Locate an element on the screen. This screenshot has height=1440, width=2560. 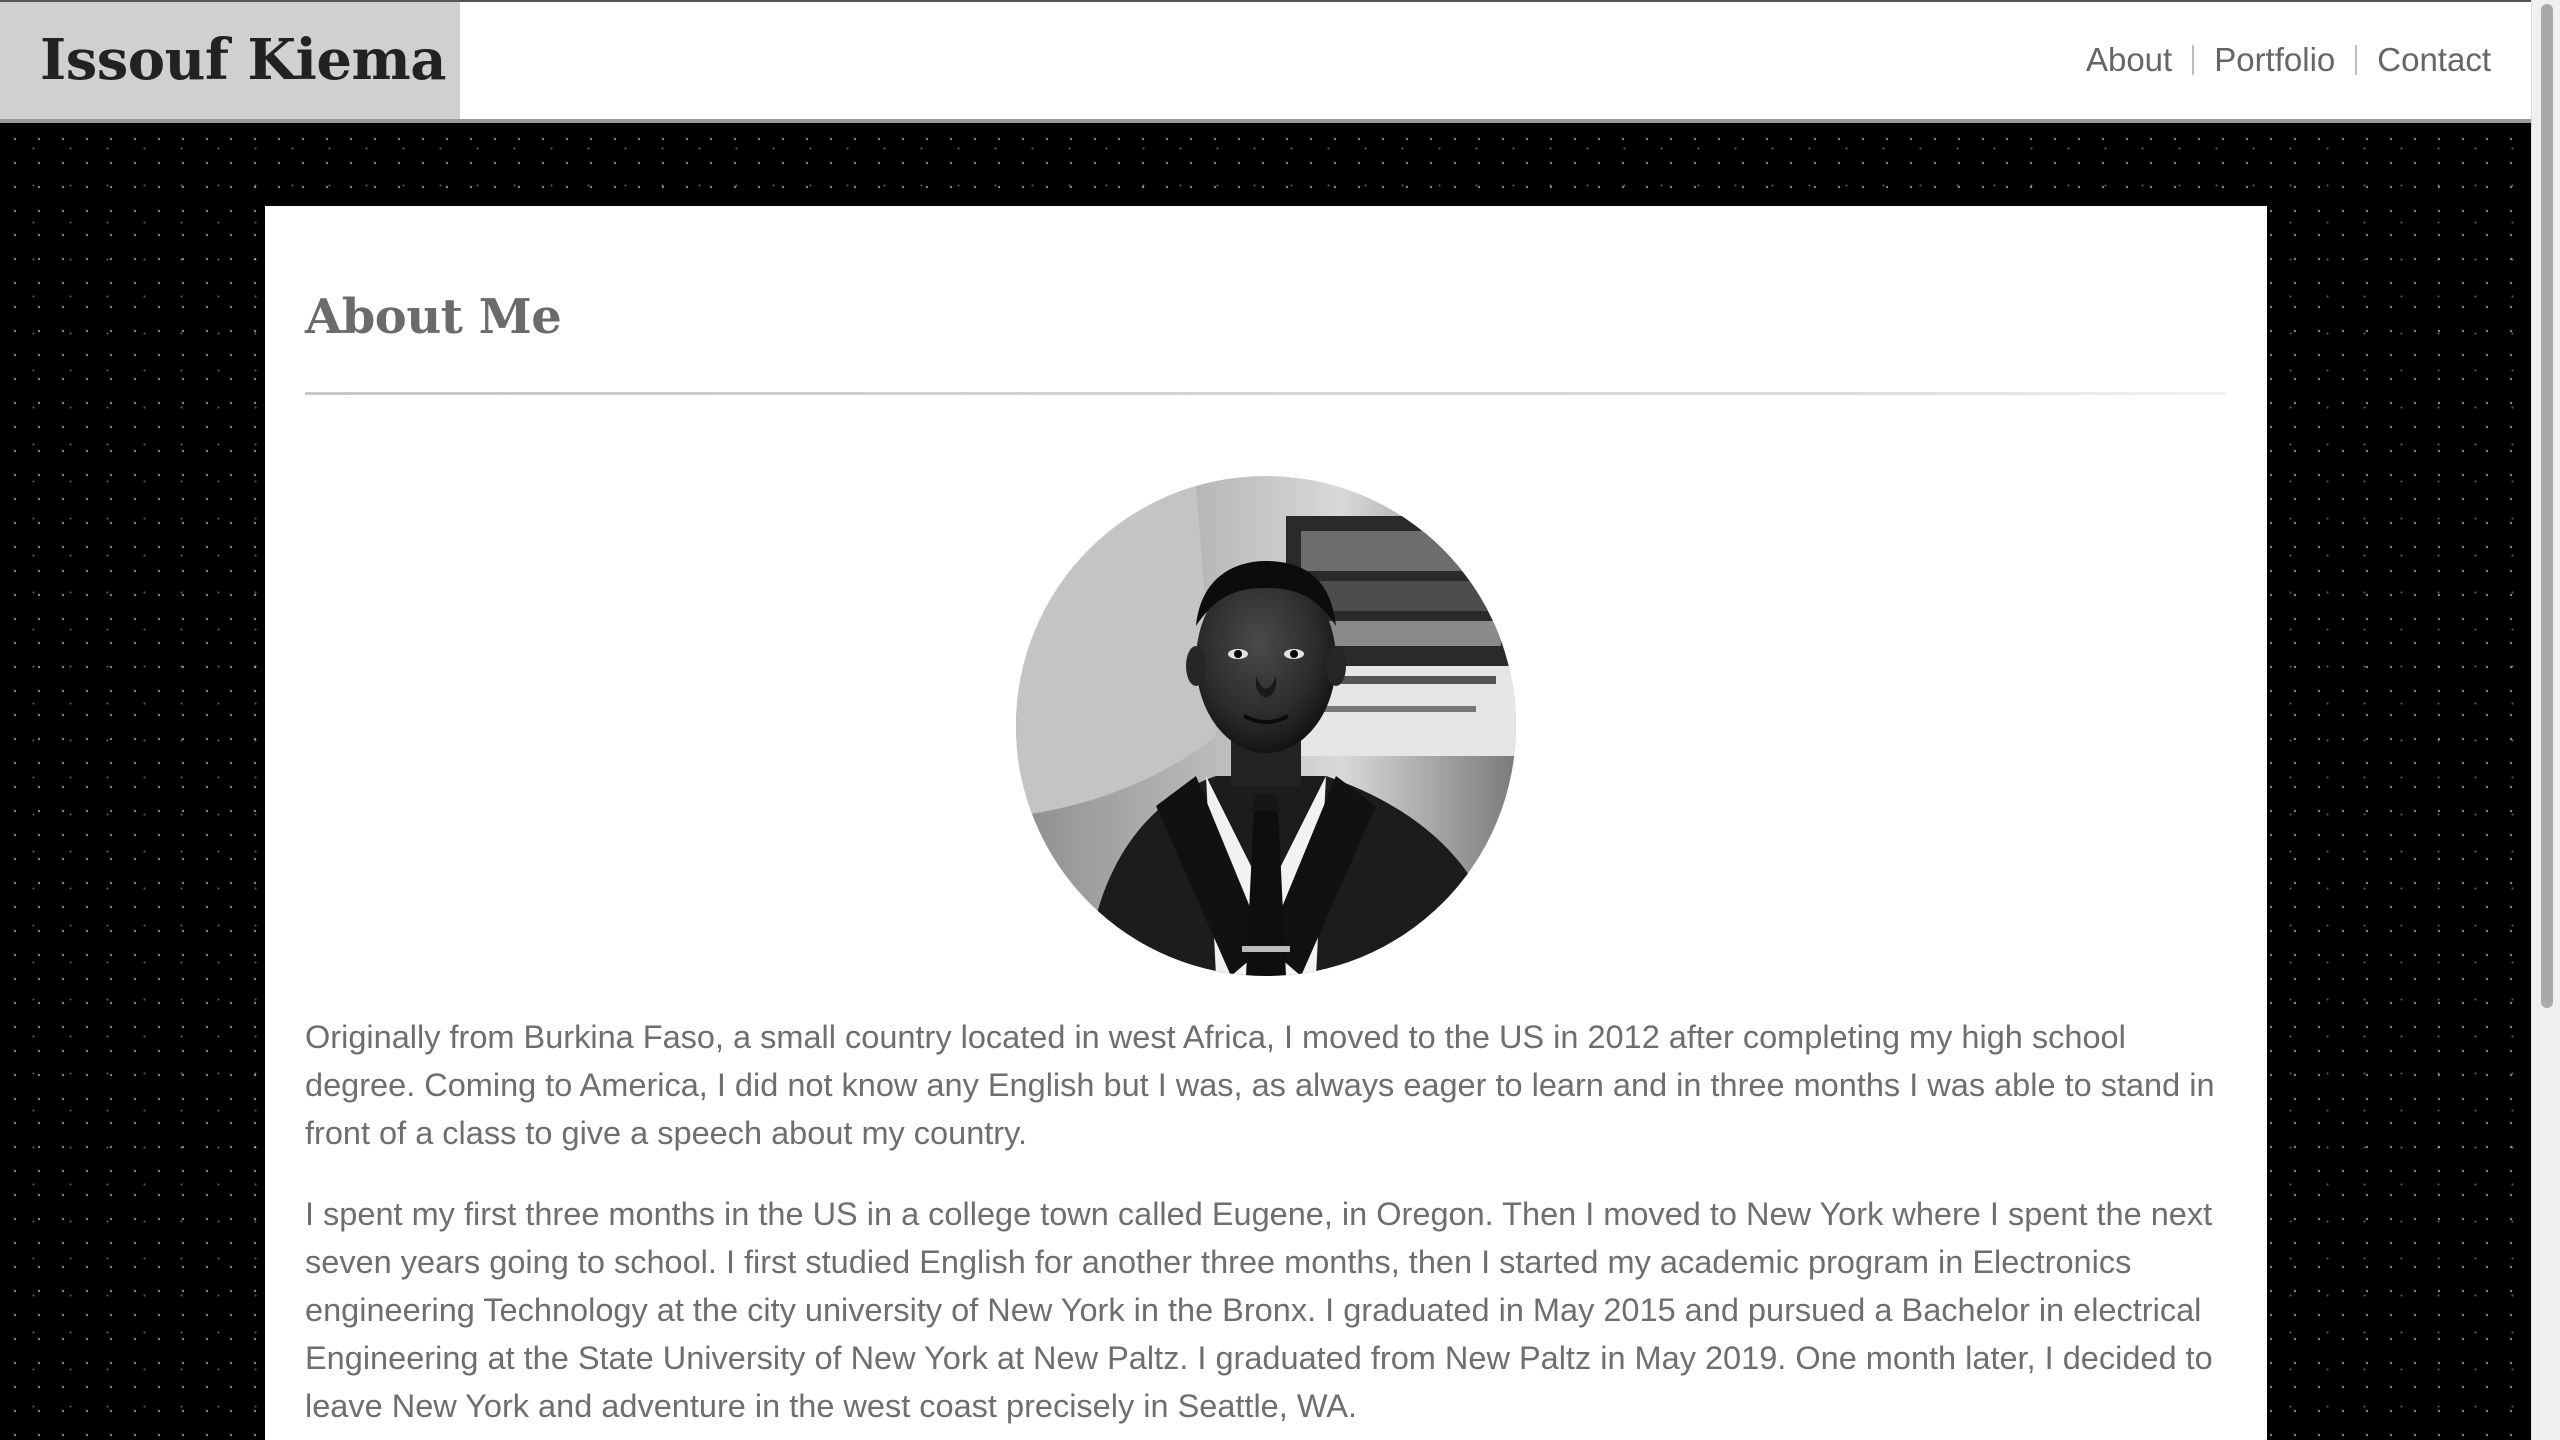
title-divider is located at coordinates (1266, 393).